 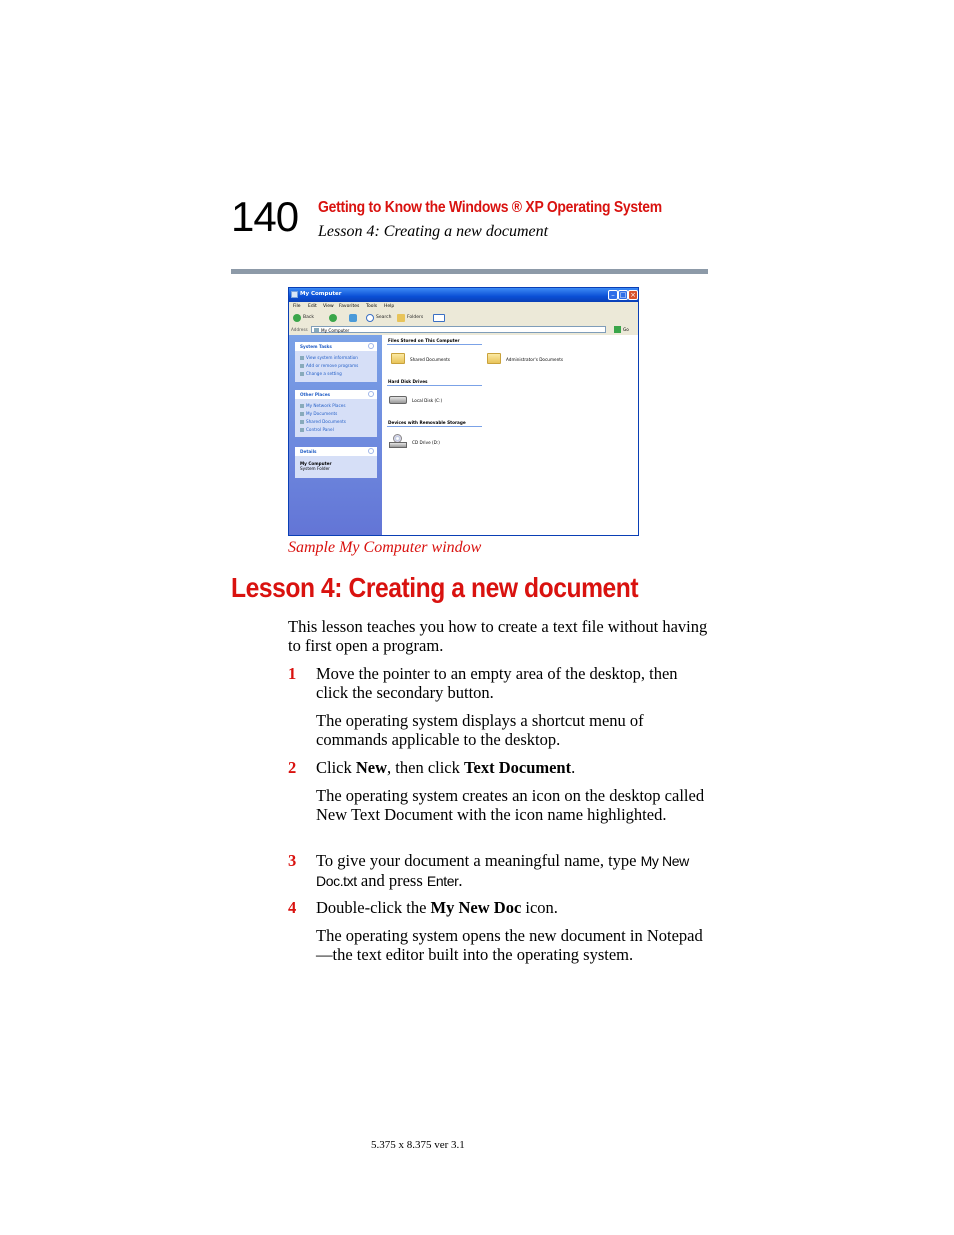 What do you see at coordinates (418, 1145) in the screenshot?
I see `footer-version: 5.375 x 8.375 ver 3.1` at bounding box center [418, 1145].